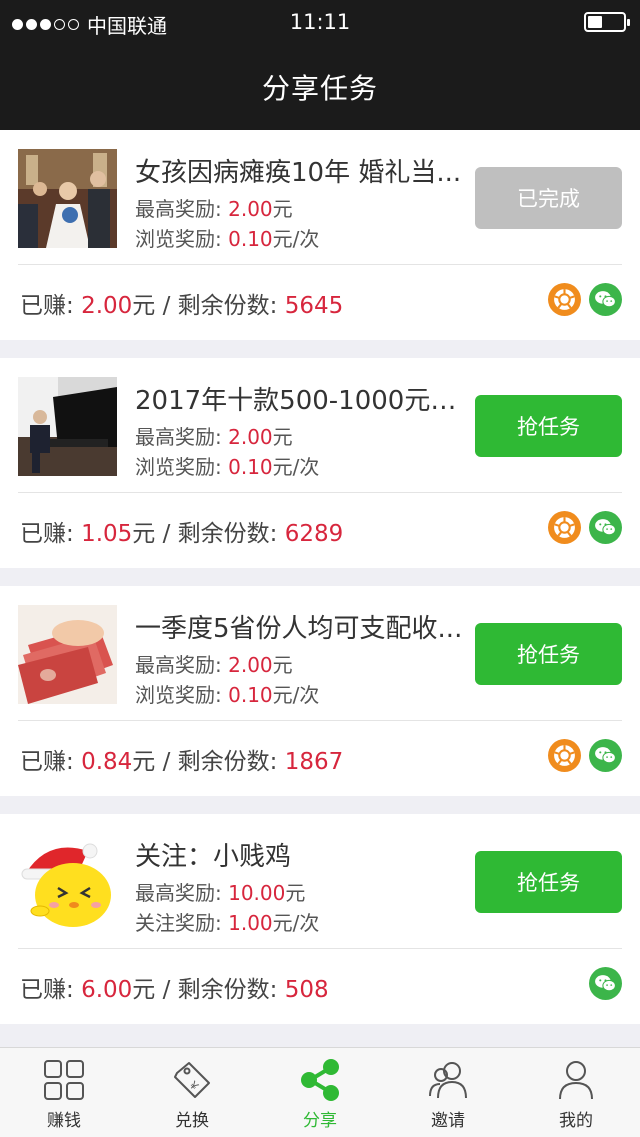  What do you see at coordinates (320, 1080) in the screenshot?
I see `share-icon` at bounding box center [320, 1080].